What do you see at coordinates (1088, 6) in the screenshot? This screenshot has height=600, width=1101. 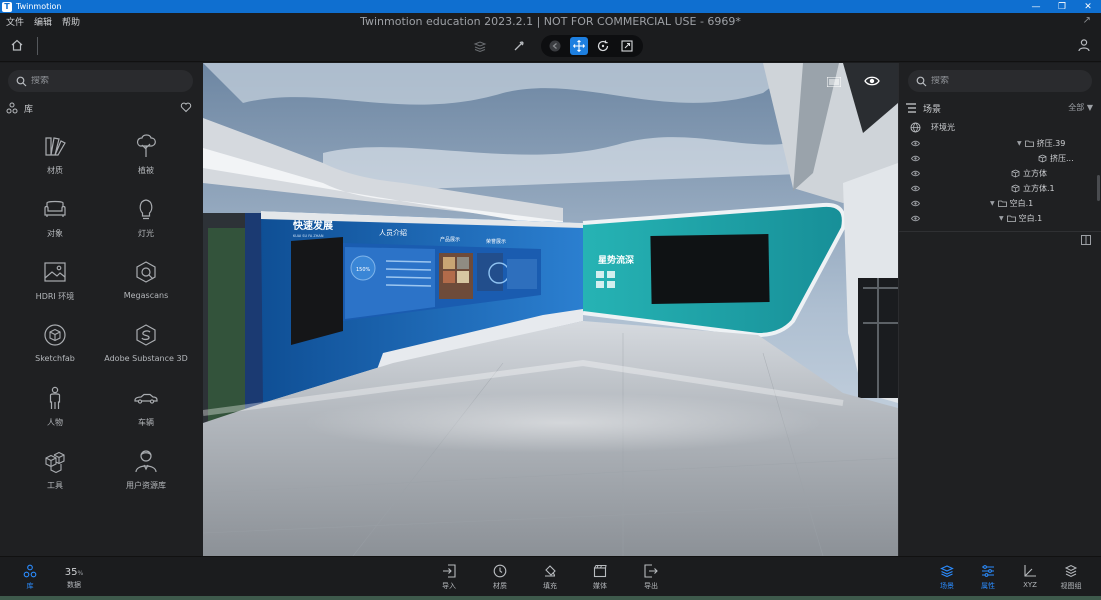 I see `close-icon: ✕` at bounding box center [1088, 6].